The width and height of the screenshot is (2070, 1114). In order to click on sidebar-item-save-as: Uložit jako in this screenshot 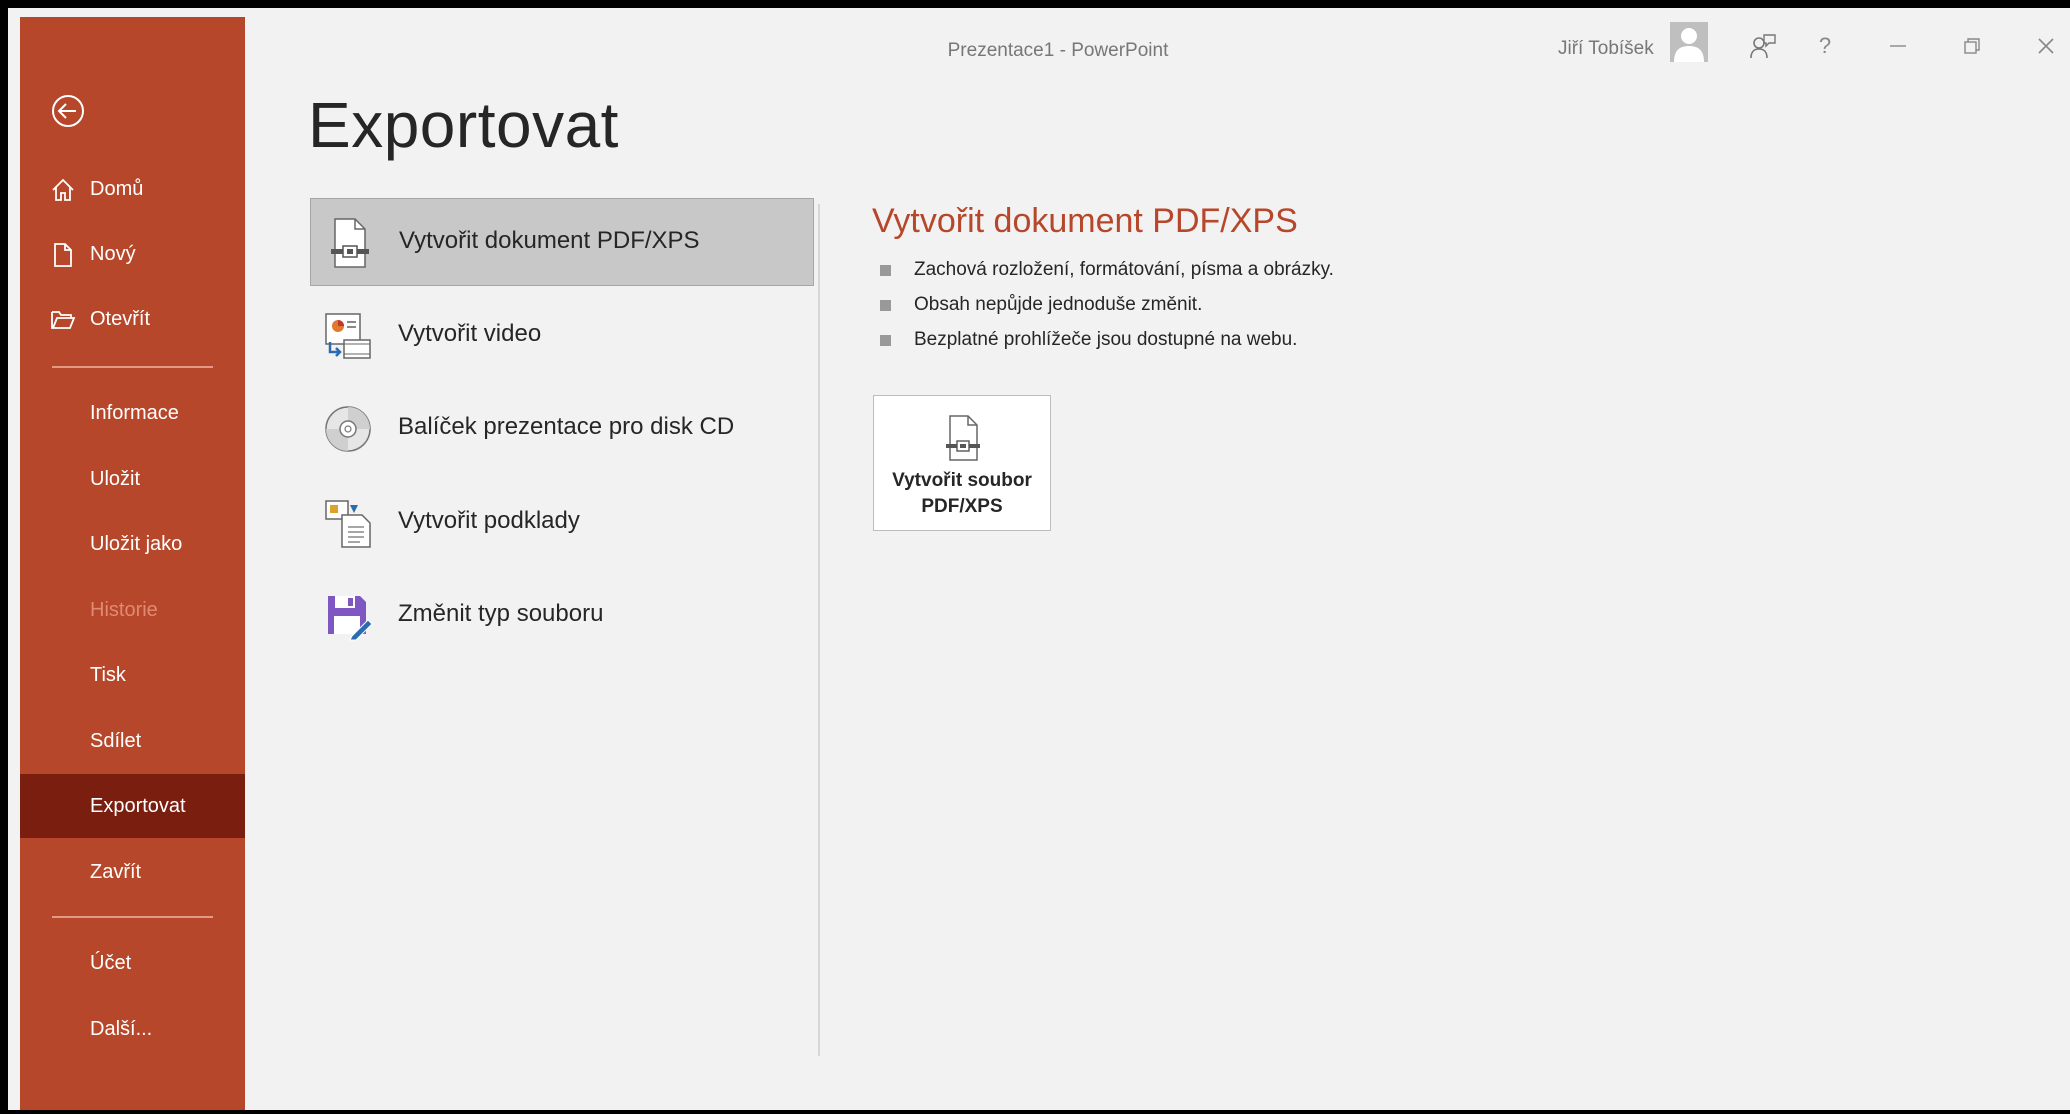, I will do `click(132, 544)`.